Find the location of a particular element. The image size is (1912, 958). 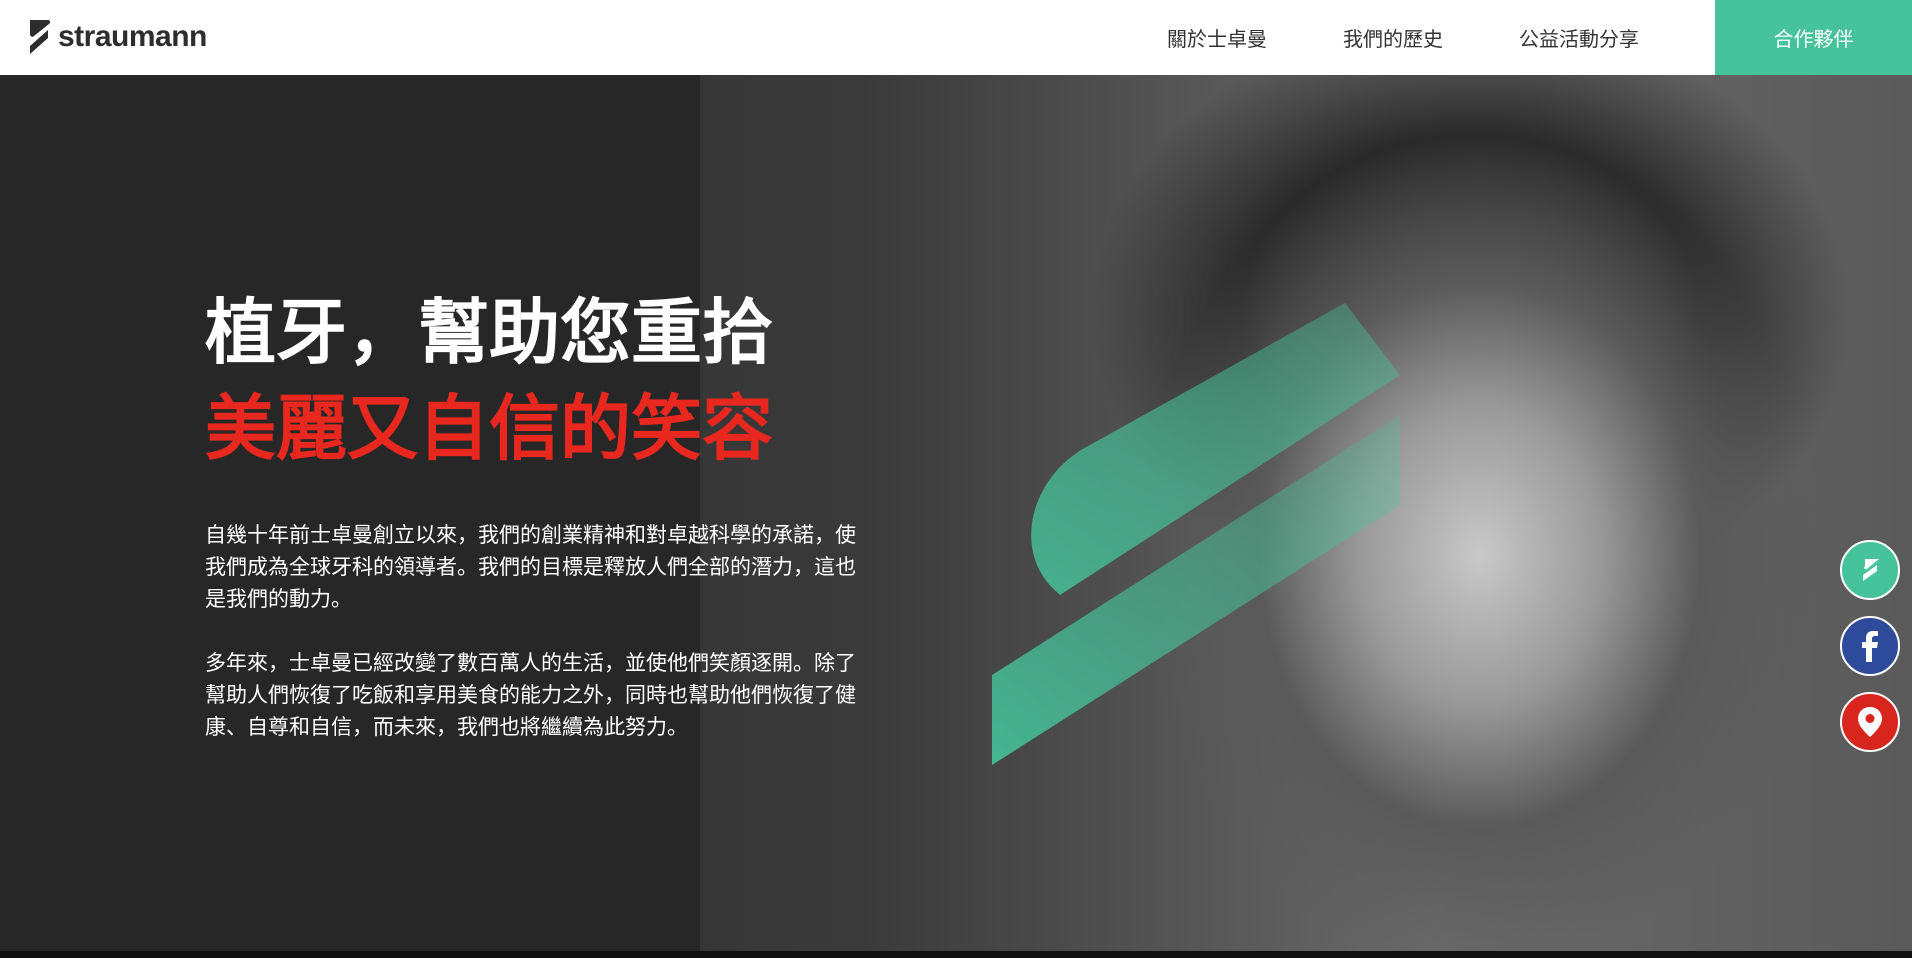

map-location-button is located at coordinates (1870, 722).